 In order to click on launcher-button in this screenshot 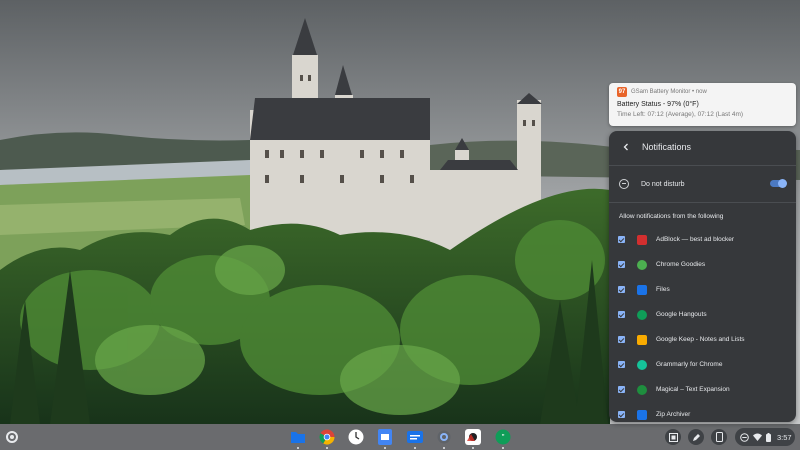, I will do `click(12, 437)`.